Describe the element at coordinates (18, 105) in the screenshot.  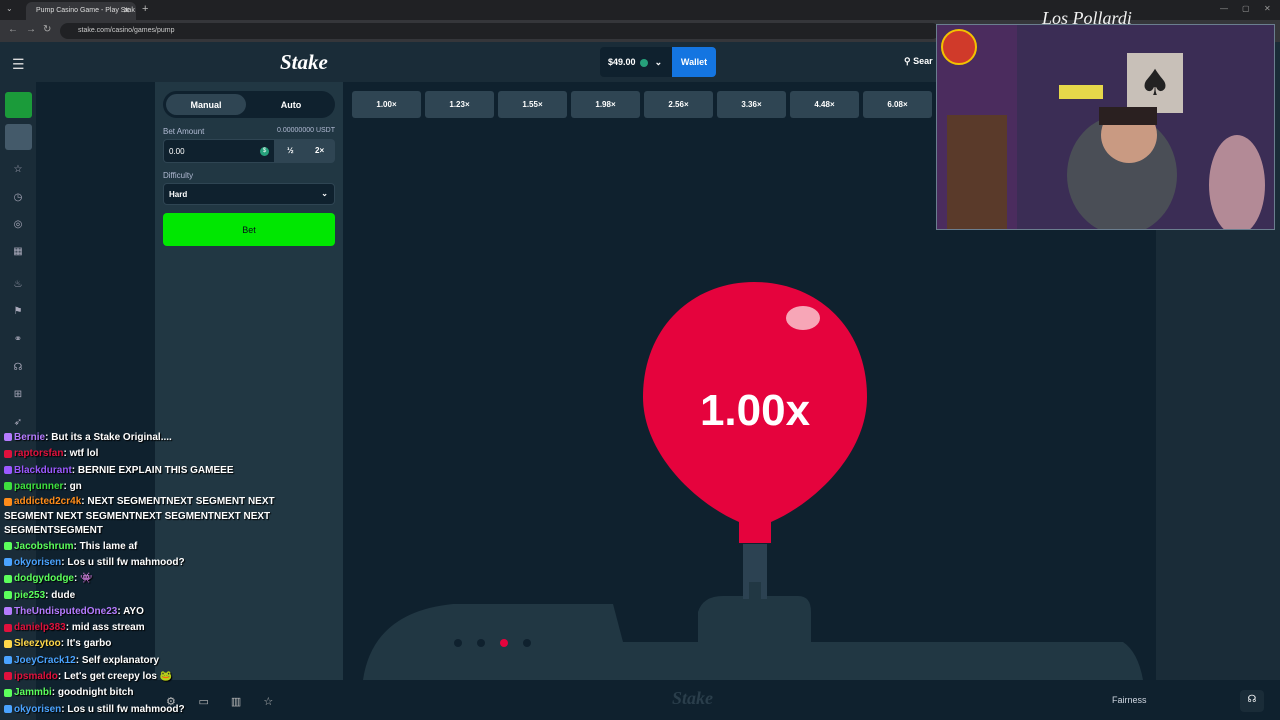
I see `casino-tile` at that location.